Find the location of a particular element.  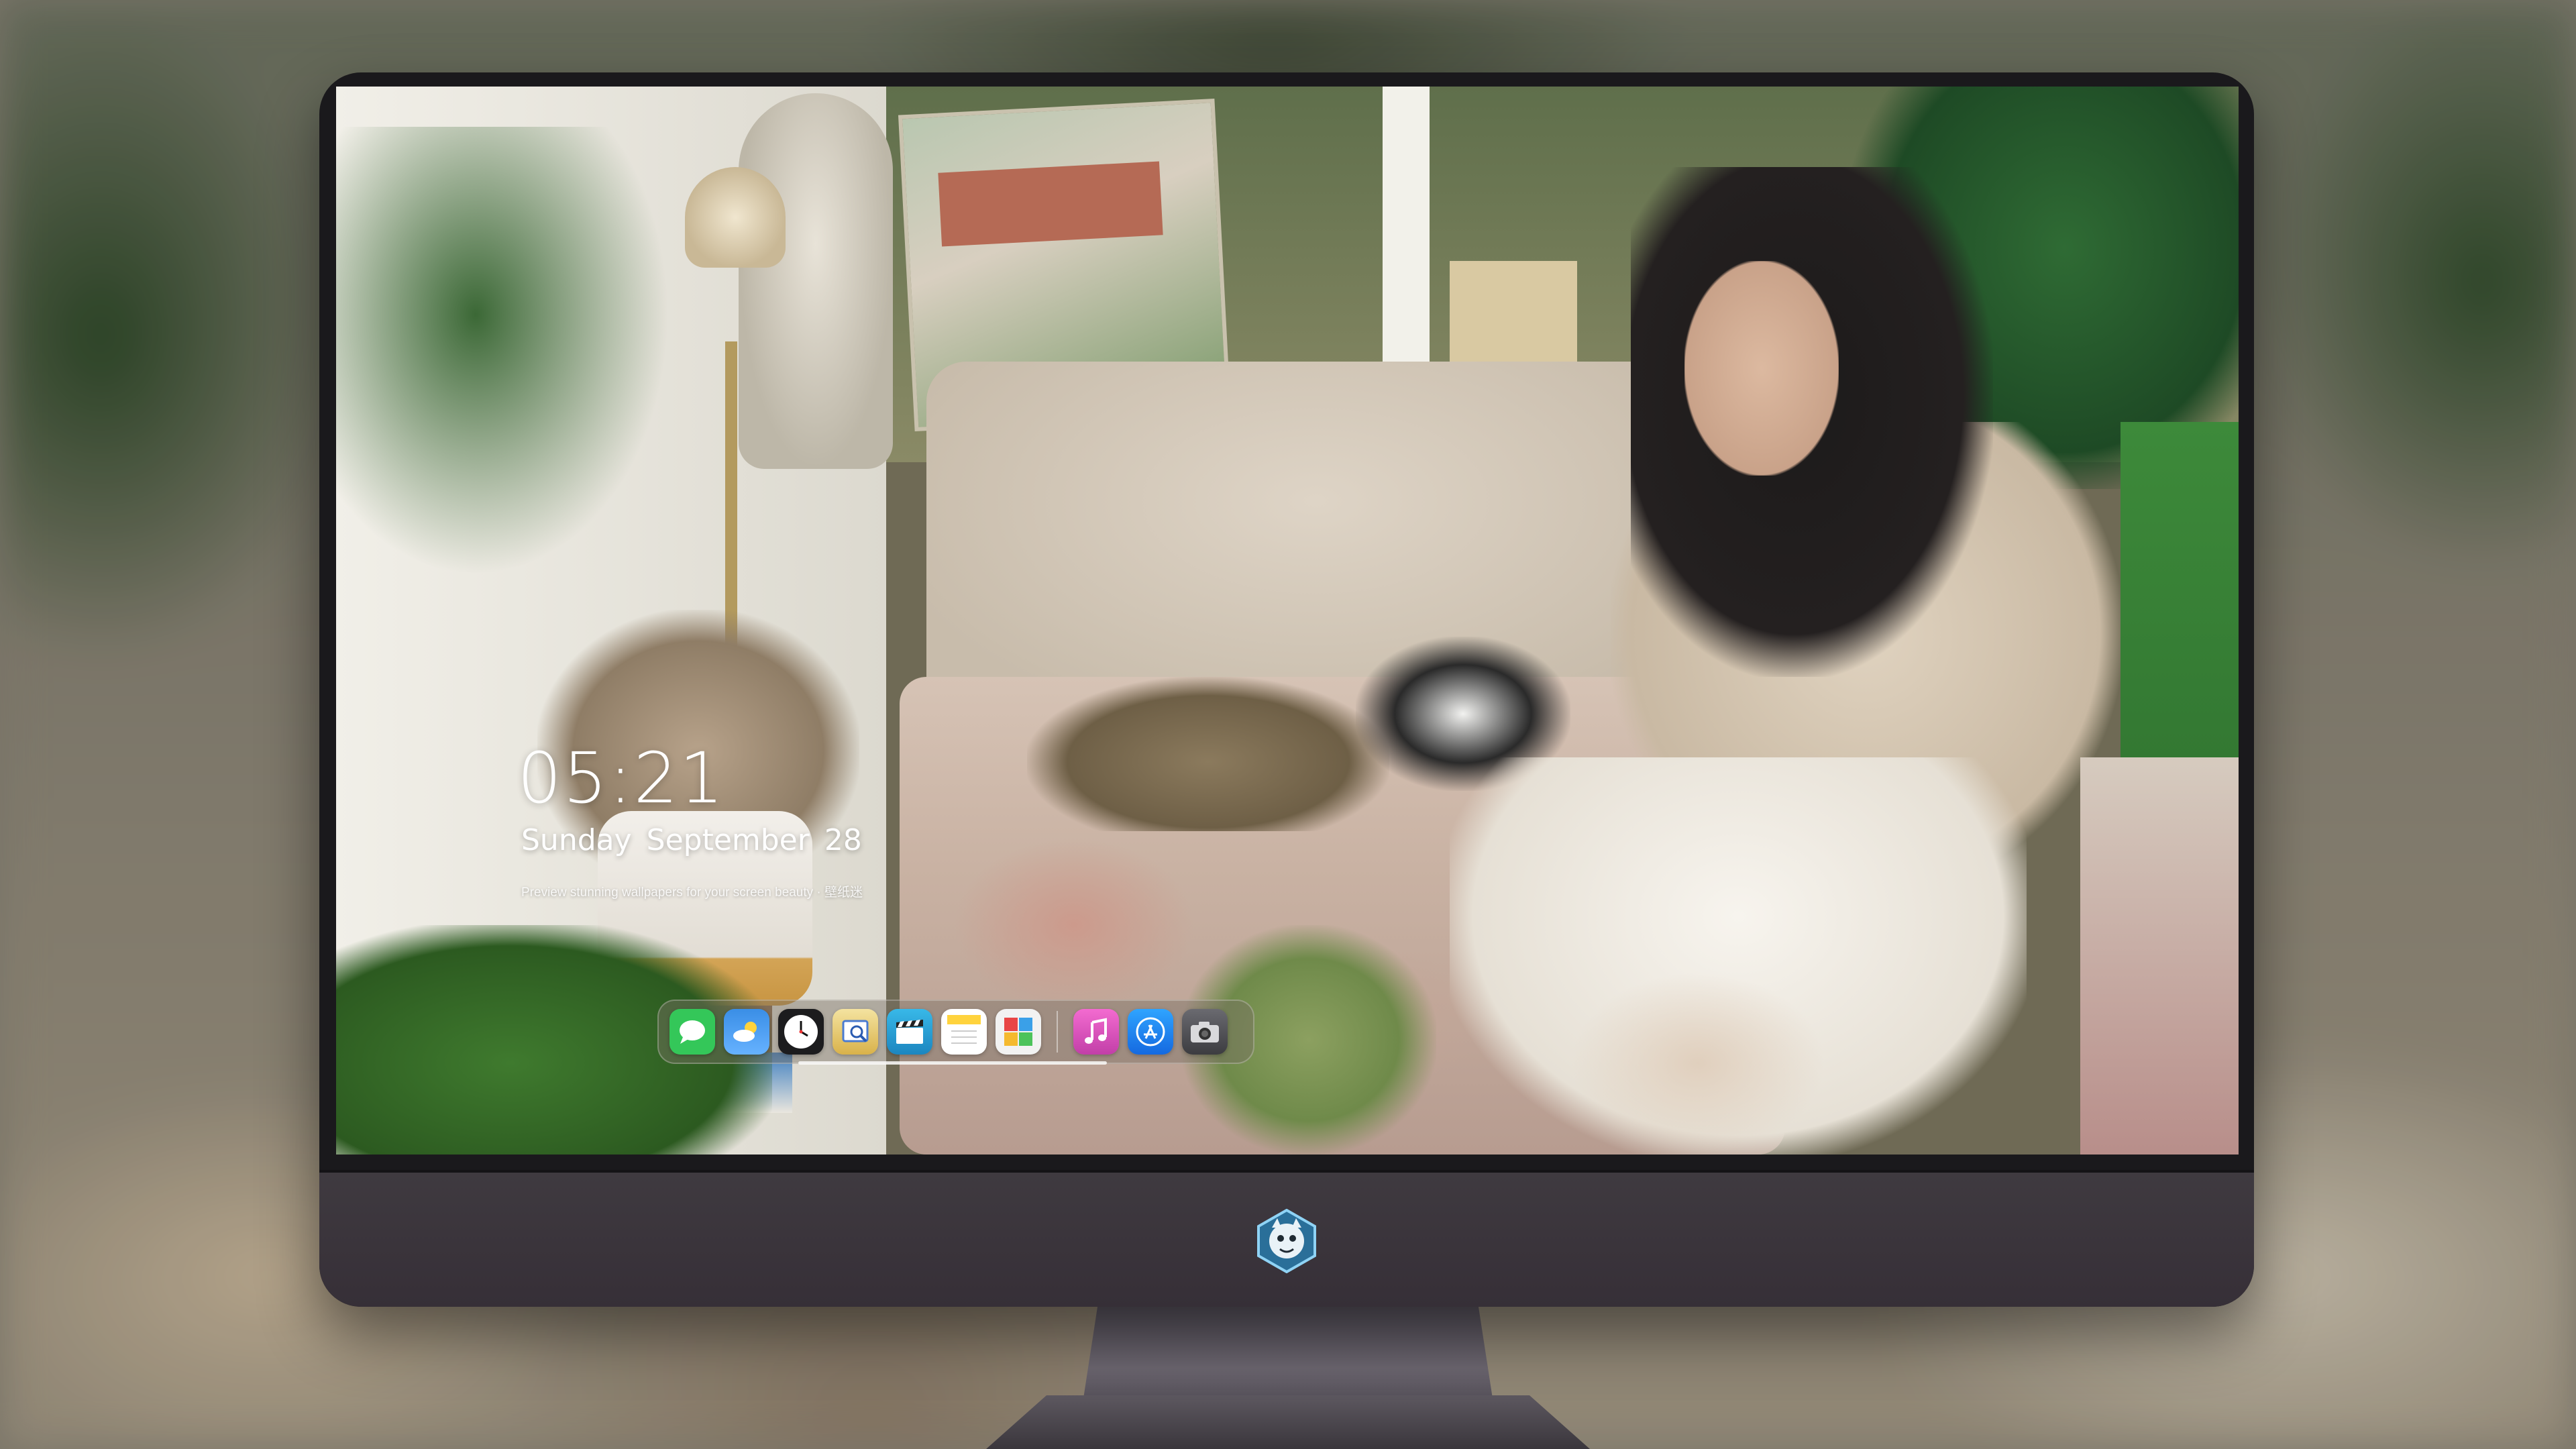

music-icon is located at coordinates (1096, 1032).